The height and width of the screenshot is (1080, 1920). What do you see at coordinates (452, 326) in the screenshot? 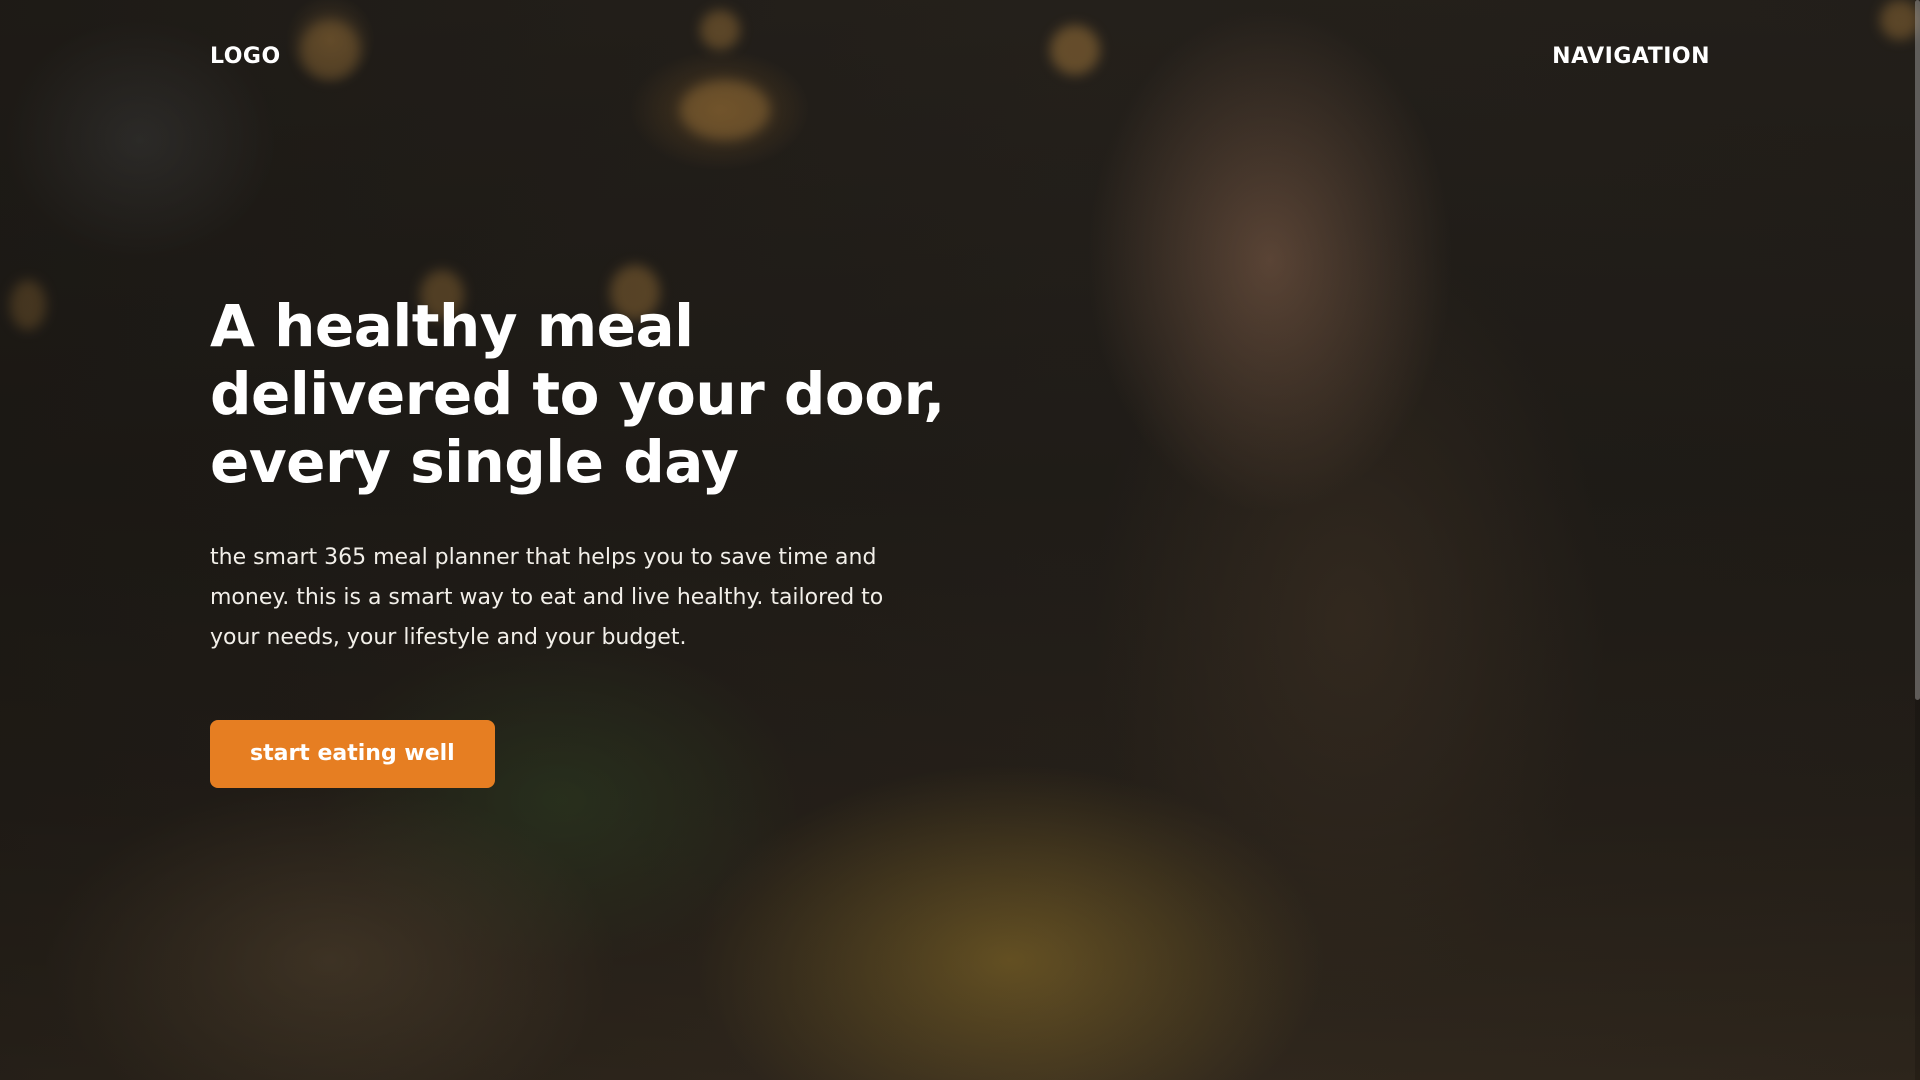
I see `headline-line: A healthy meal` at bounding box center [452, 326].